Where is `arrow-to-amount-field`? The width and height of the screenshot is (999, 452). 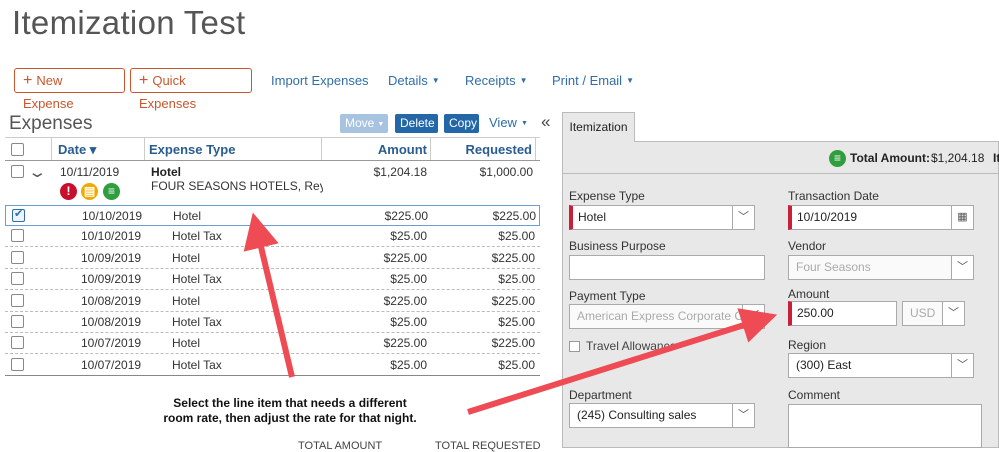 arrow-to-amount-field is located at coordinates (622, 361).